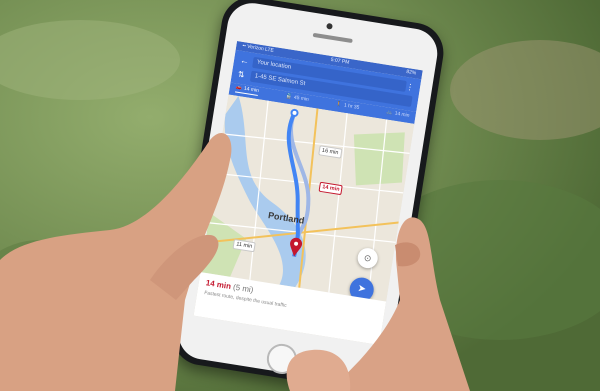  Describe the element at coordinates (402, 114) in the screenshot. I see `tab-bike-label: 14 min` at that location.